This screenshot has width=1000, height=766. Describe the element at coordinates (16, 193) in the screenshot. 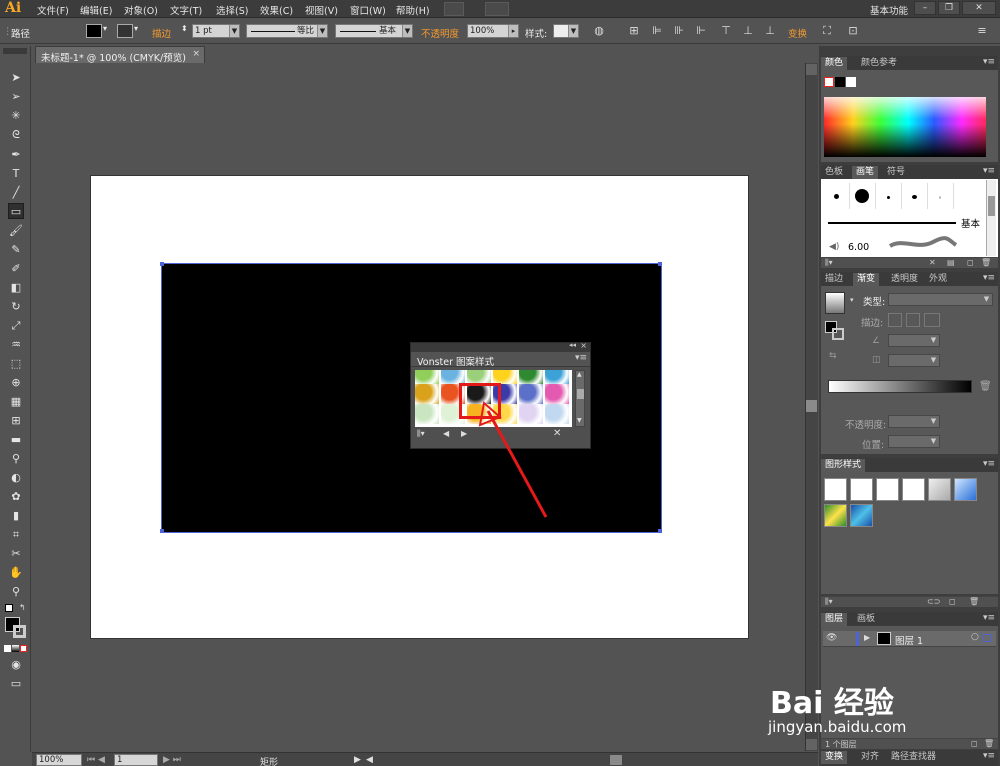

I see `line-segment-tool-icon: ╱` at that location.